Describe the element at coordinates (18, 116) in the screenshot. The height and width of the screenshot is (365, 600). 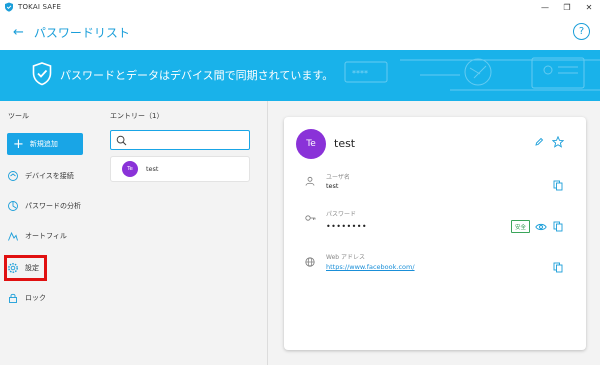
I see `tools-label: ツール` at that location.